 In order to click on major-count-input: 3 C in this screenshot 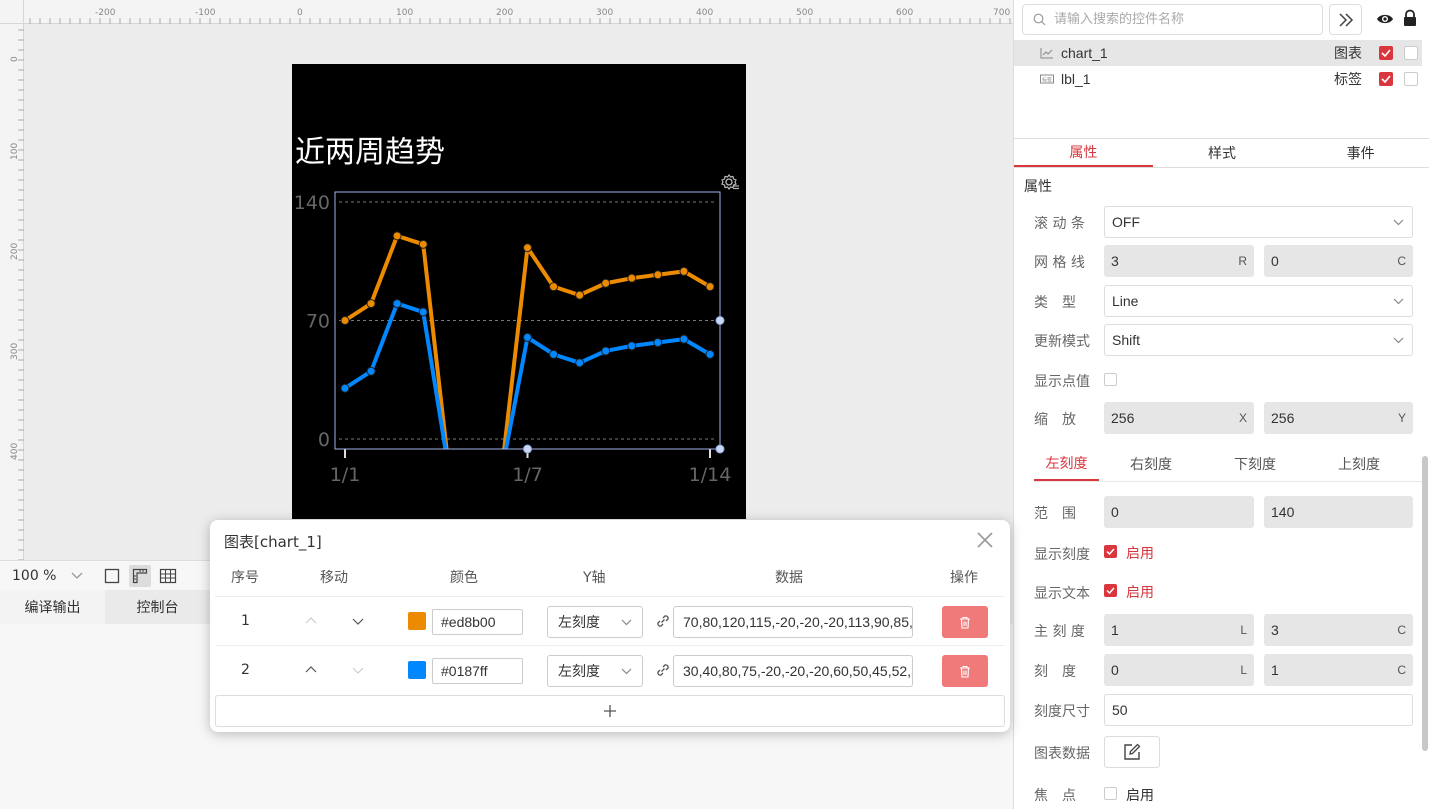, I will do `click(1338, 630)`.